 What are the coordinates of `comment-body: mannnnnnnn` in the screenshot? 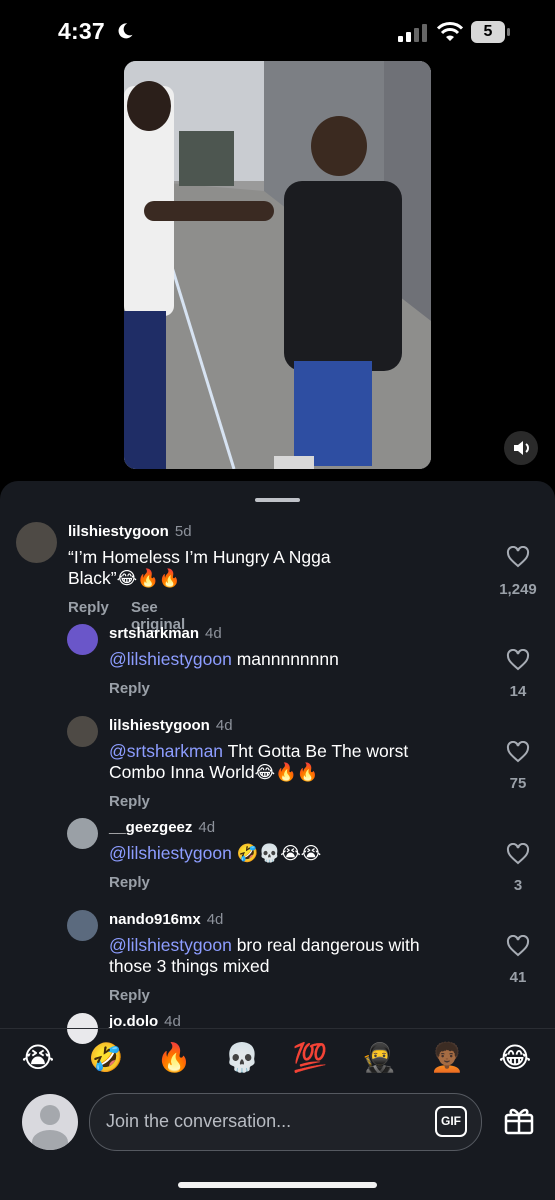 It's located at (285, 659).